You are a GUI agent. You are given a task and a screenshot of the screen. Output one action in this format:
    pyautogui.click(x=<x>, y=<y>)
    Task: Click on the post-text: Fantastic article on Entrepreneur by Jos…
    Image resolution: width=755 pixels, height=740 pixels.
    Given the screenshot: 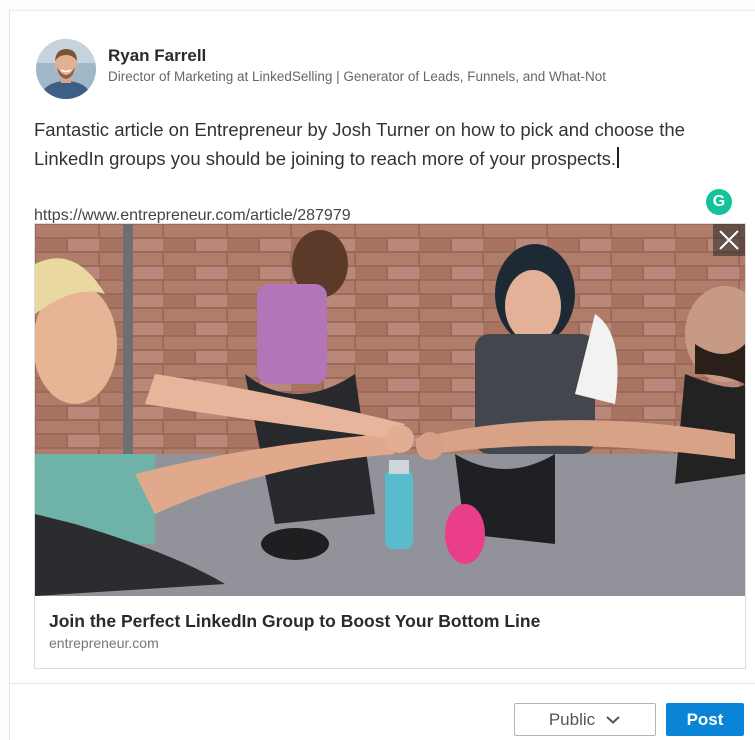 What is the action you would take?
    pyautogui.click(x=359, y=144)
    